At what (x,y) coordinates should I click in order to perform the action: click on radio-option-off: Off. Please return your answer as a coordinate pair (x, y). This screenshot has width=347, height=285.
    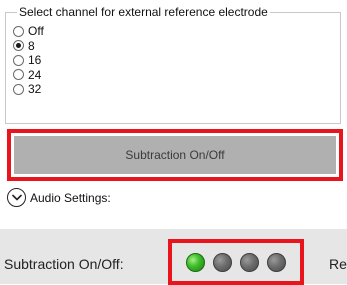
    Looking at the image, I should click on (28, 31).